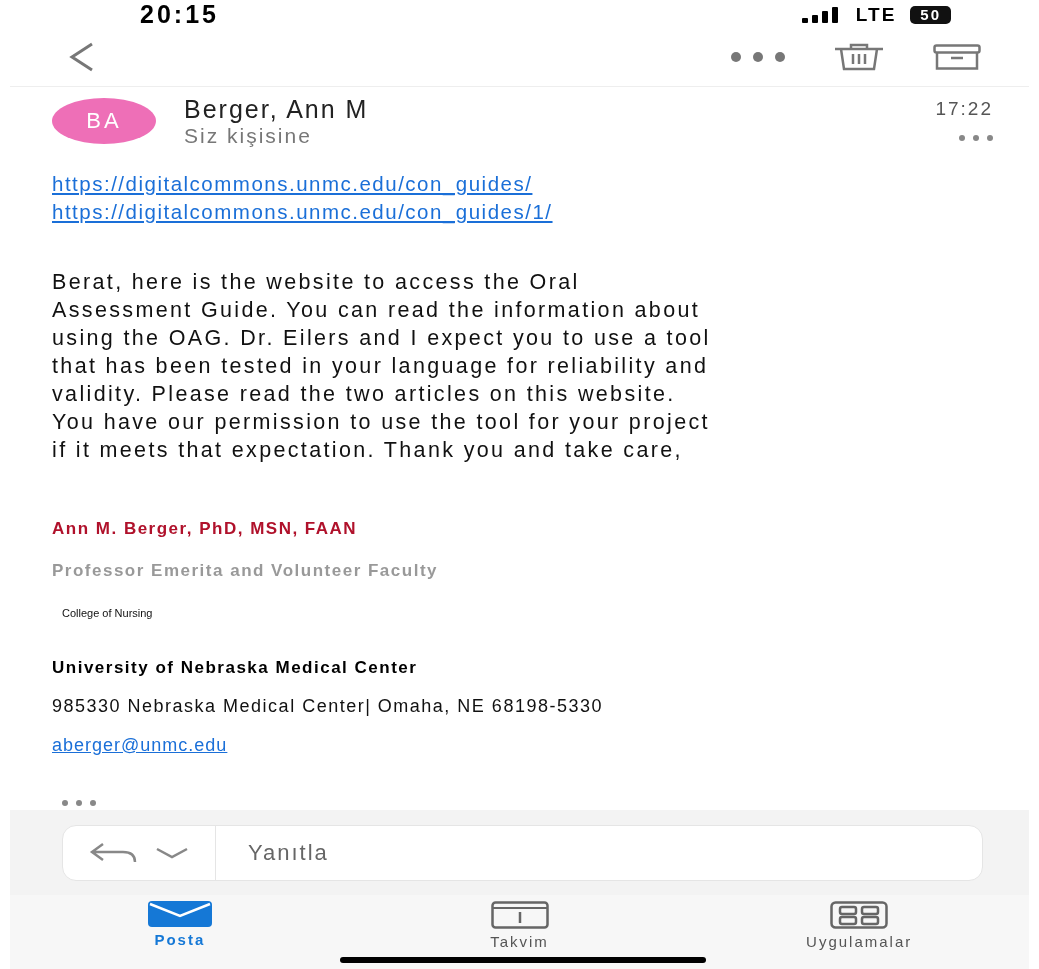 The width and height of the screenshot is (1039, 969). I want to click on tab: Takvim, so click(519, 931).